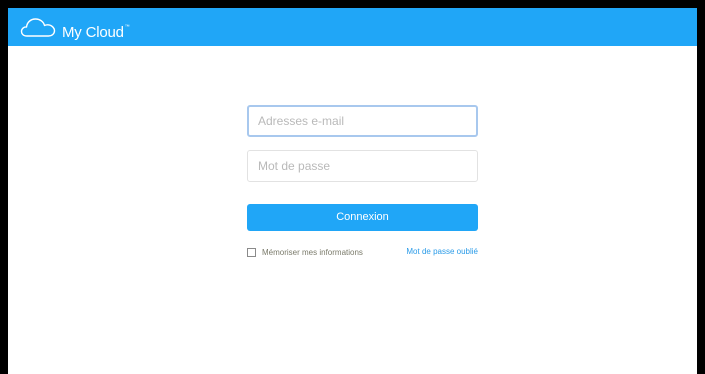 This screenshot has width=705, height=374. I want to click on window-border-right, so click(701, 187).